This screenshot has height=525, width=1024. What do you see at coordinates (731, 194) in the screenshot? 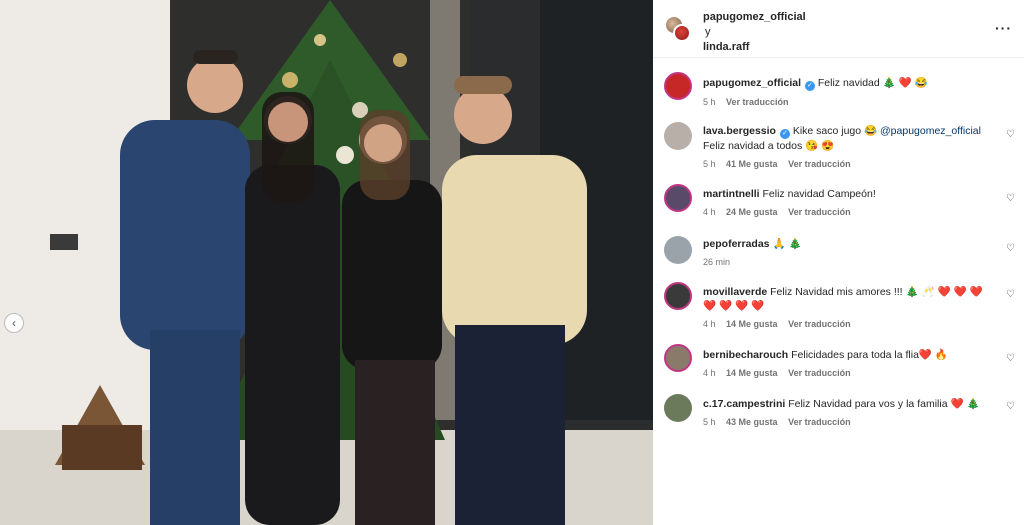
I see `comment-username: martintnelli` at bounding box center [731, 194].